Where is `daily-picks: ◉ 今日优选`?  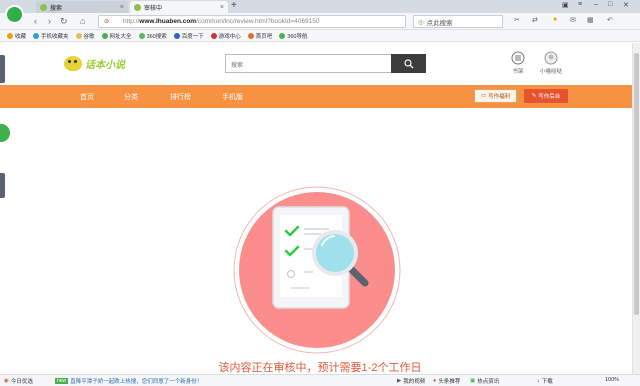
daily-picks: ◉ 今日优选 is located at coordinates (18, 381).